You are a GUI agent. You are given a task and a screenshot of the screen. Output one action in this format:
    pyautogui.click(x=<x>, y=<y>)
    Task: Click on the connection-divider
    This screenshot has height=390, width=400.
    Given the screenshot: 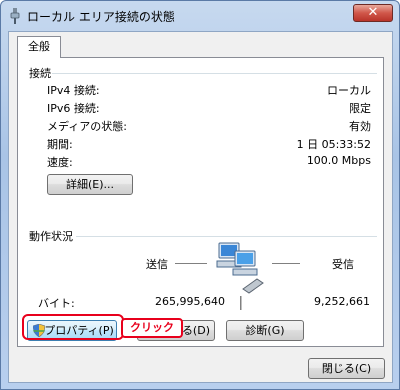 What is the action you would take?
    pyautogui.click(x=214, y=73)
    